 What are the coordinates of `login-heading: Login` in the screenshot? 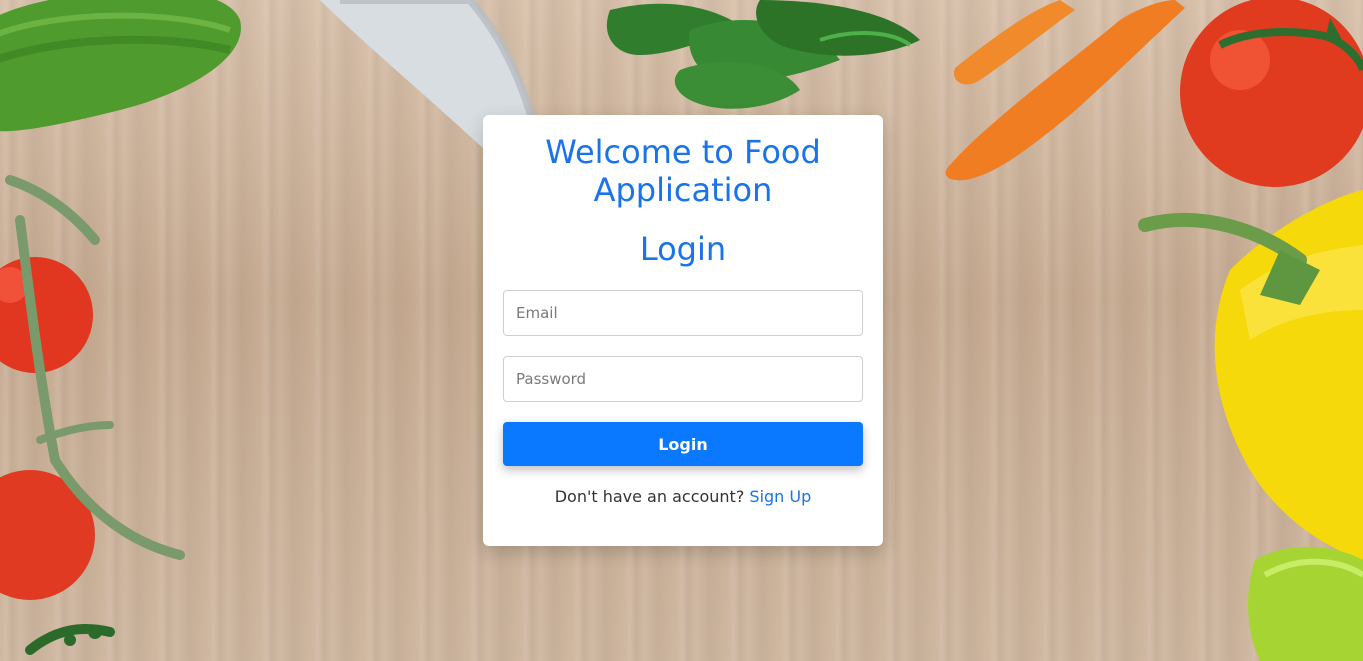 It's located at (683, 249).